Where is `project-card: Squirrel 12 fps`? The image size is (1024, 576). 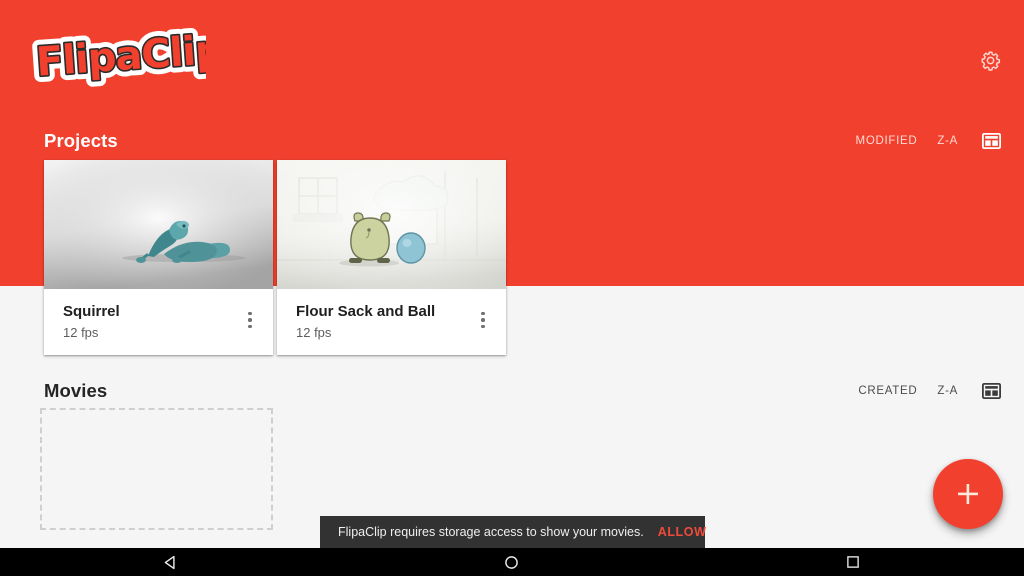 project-card: Squirrel 12 fps is located at coordinates (158, 257).